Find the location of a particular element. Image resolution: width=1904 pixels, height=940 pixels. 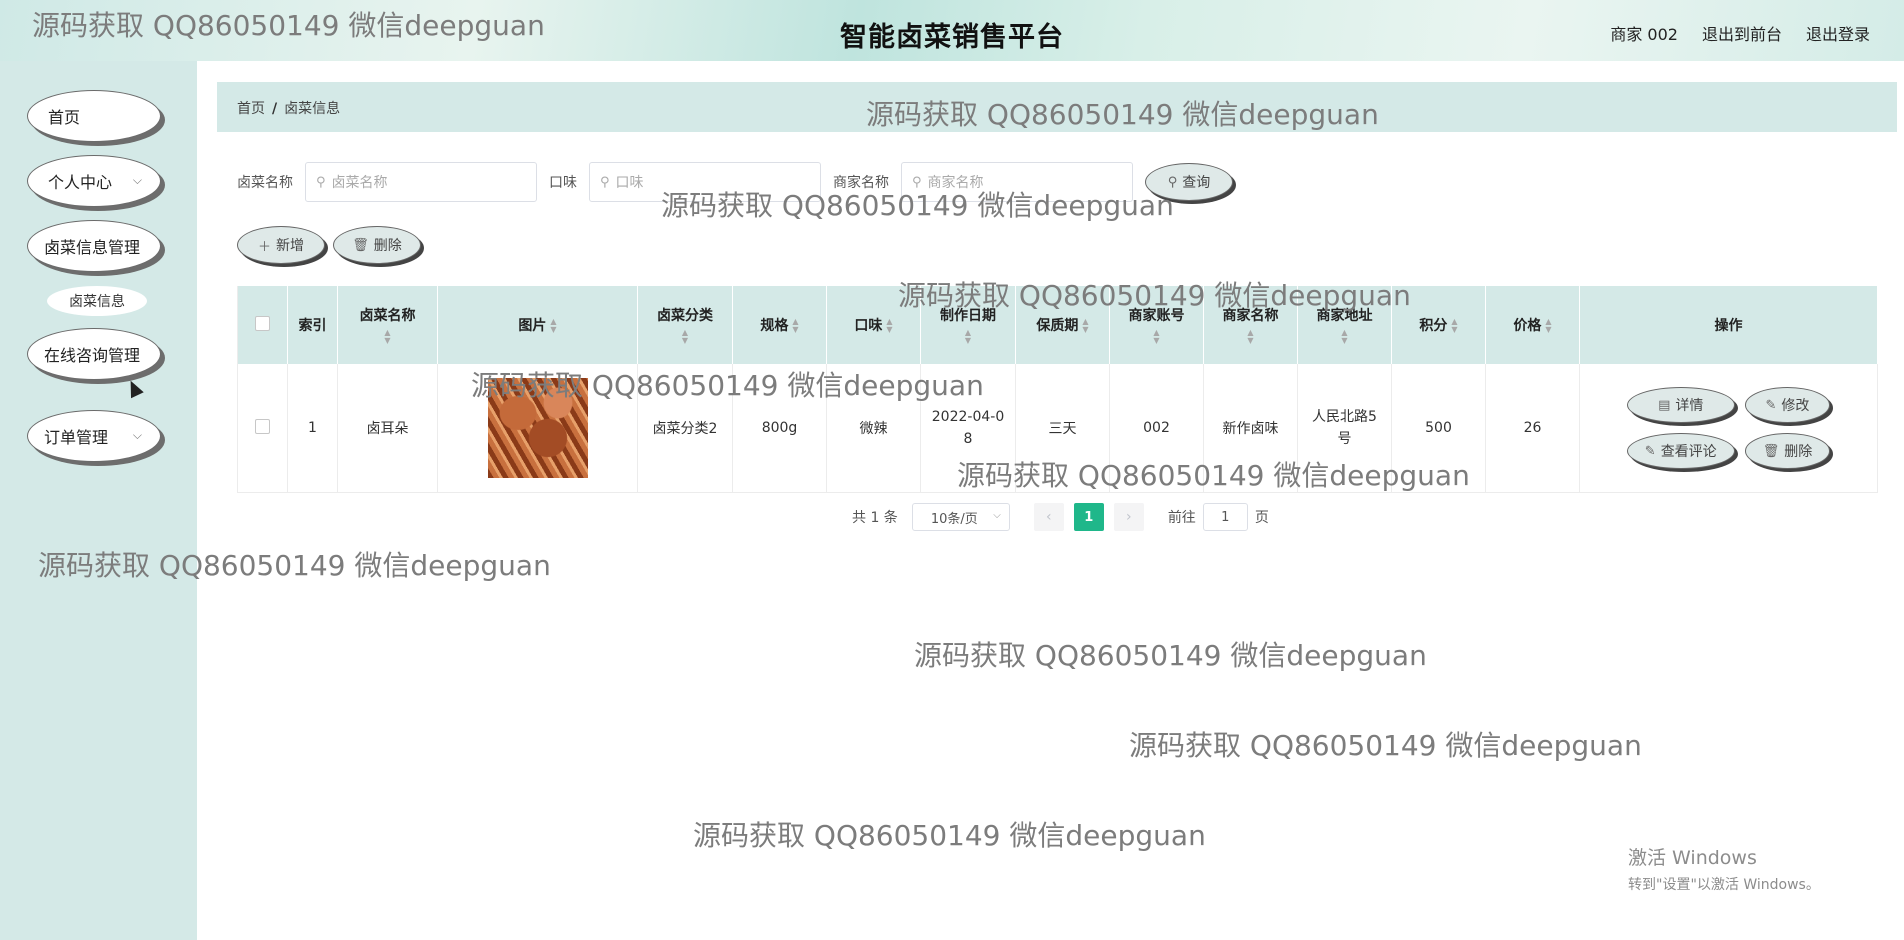

detail-button: ▤ 详情 is located at coordinates (1680, 405).